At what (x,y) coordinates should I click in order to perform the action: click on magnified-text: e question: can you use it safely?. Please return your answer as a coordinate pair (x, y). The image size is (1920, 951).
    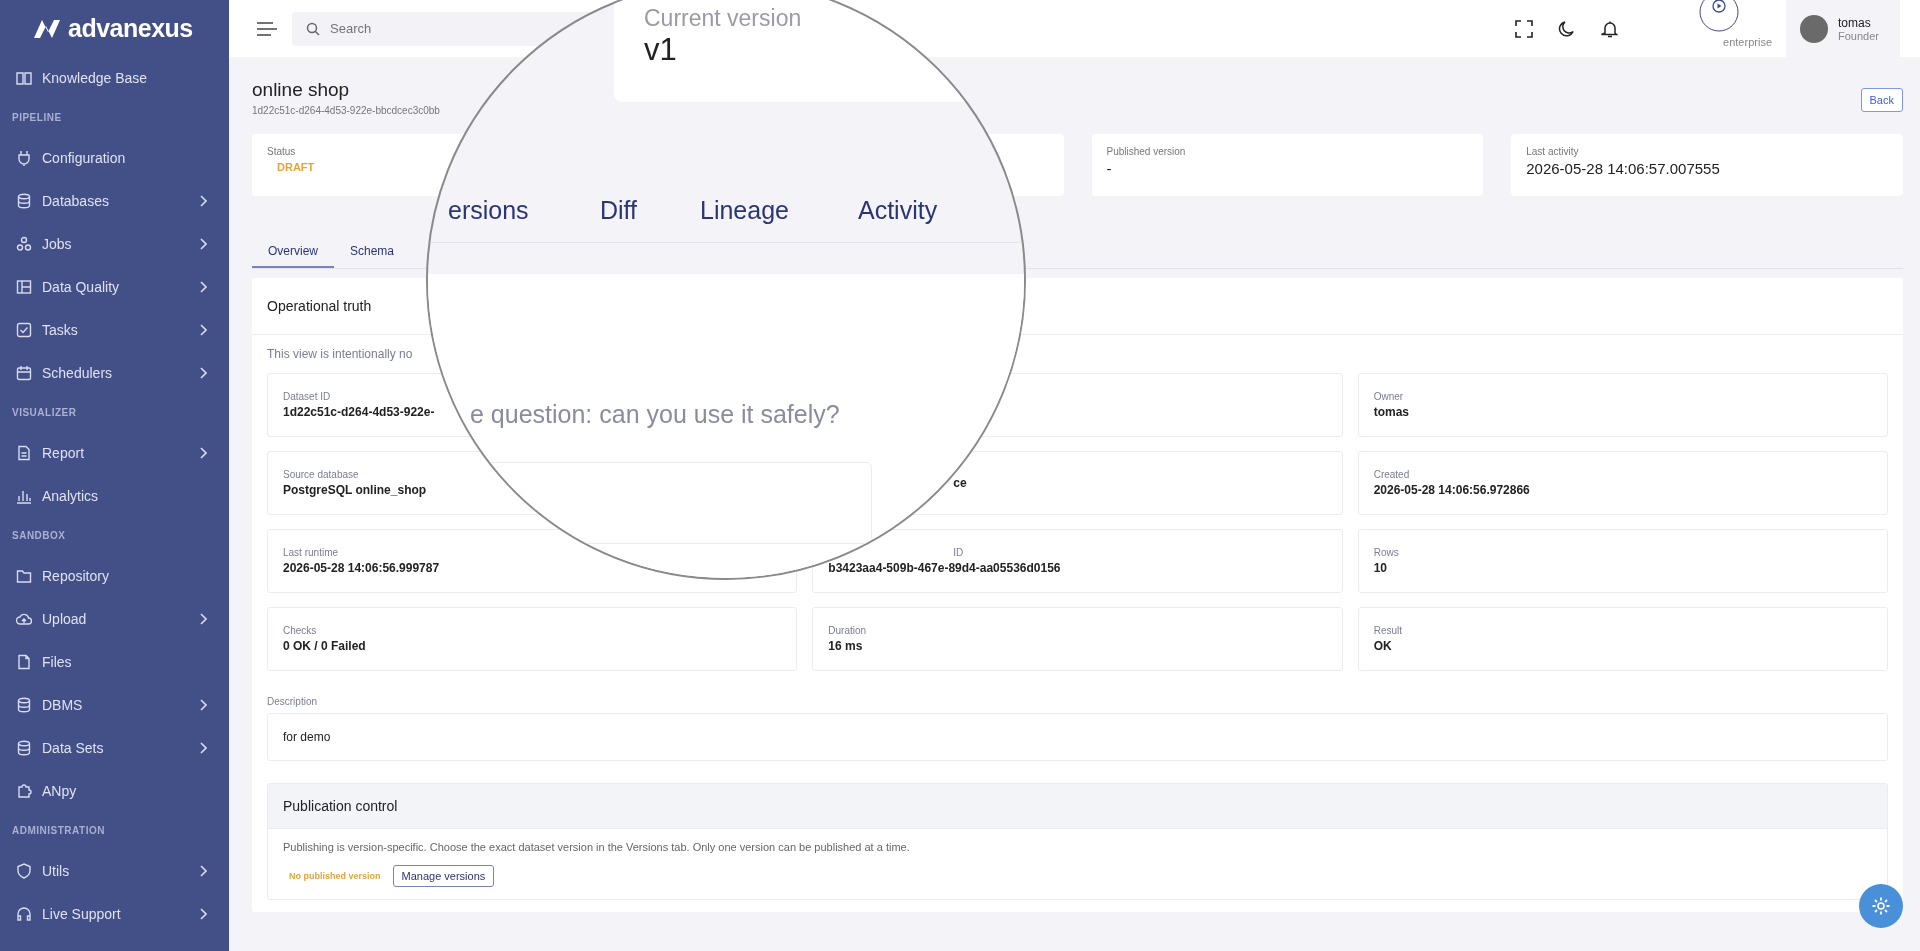
    Looking at the image, I should click on (655, 414).